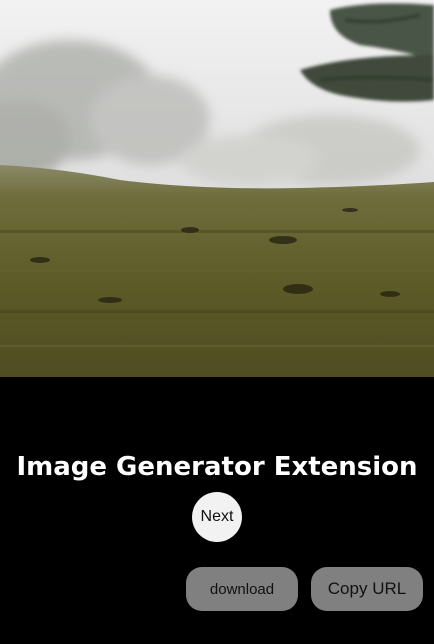 This screenshot has width=434, height=644. Describe the element at coordinates (242, 589) in the screenshot. I see `download-button: download` at that location.